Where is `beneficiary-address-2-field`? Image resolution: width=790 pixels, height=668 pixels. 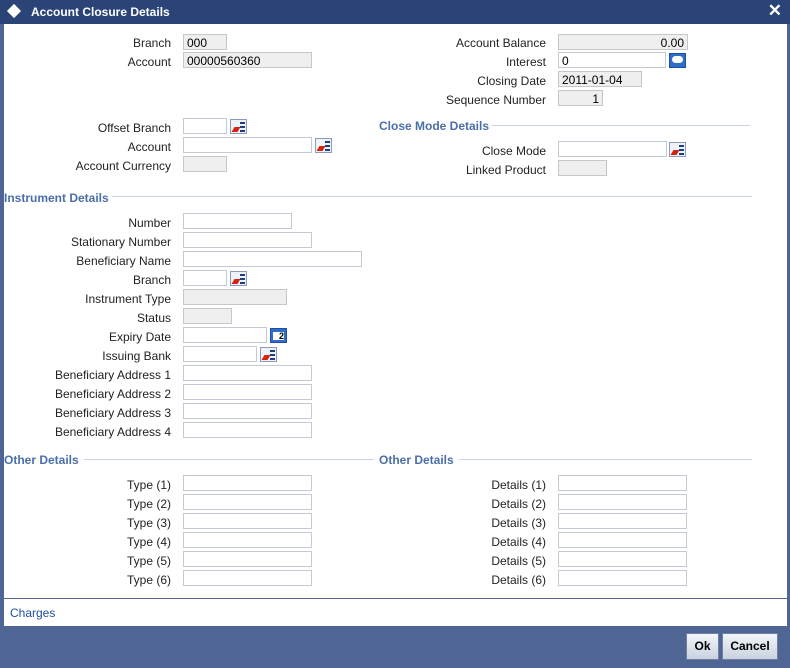 beneficiary-address-2-field is located at coordinates (247, 392).